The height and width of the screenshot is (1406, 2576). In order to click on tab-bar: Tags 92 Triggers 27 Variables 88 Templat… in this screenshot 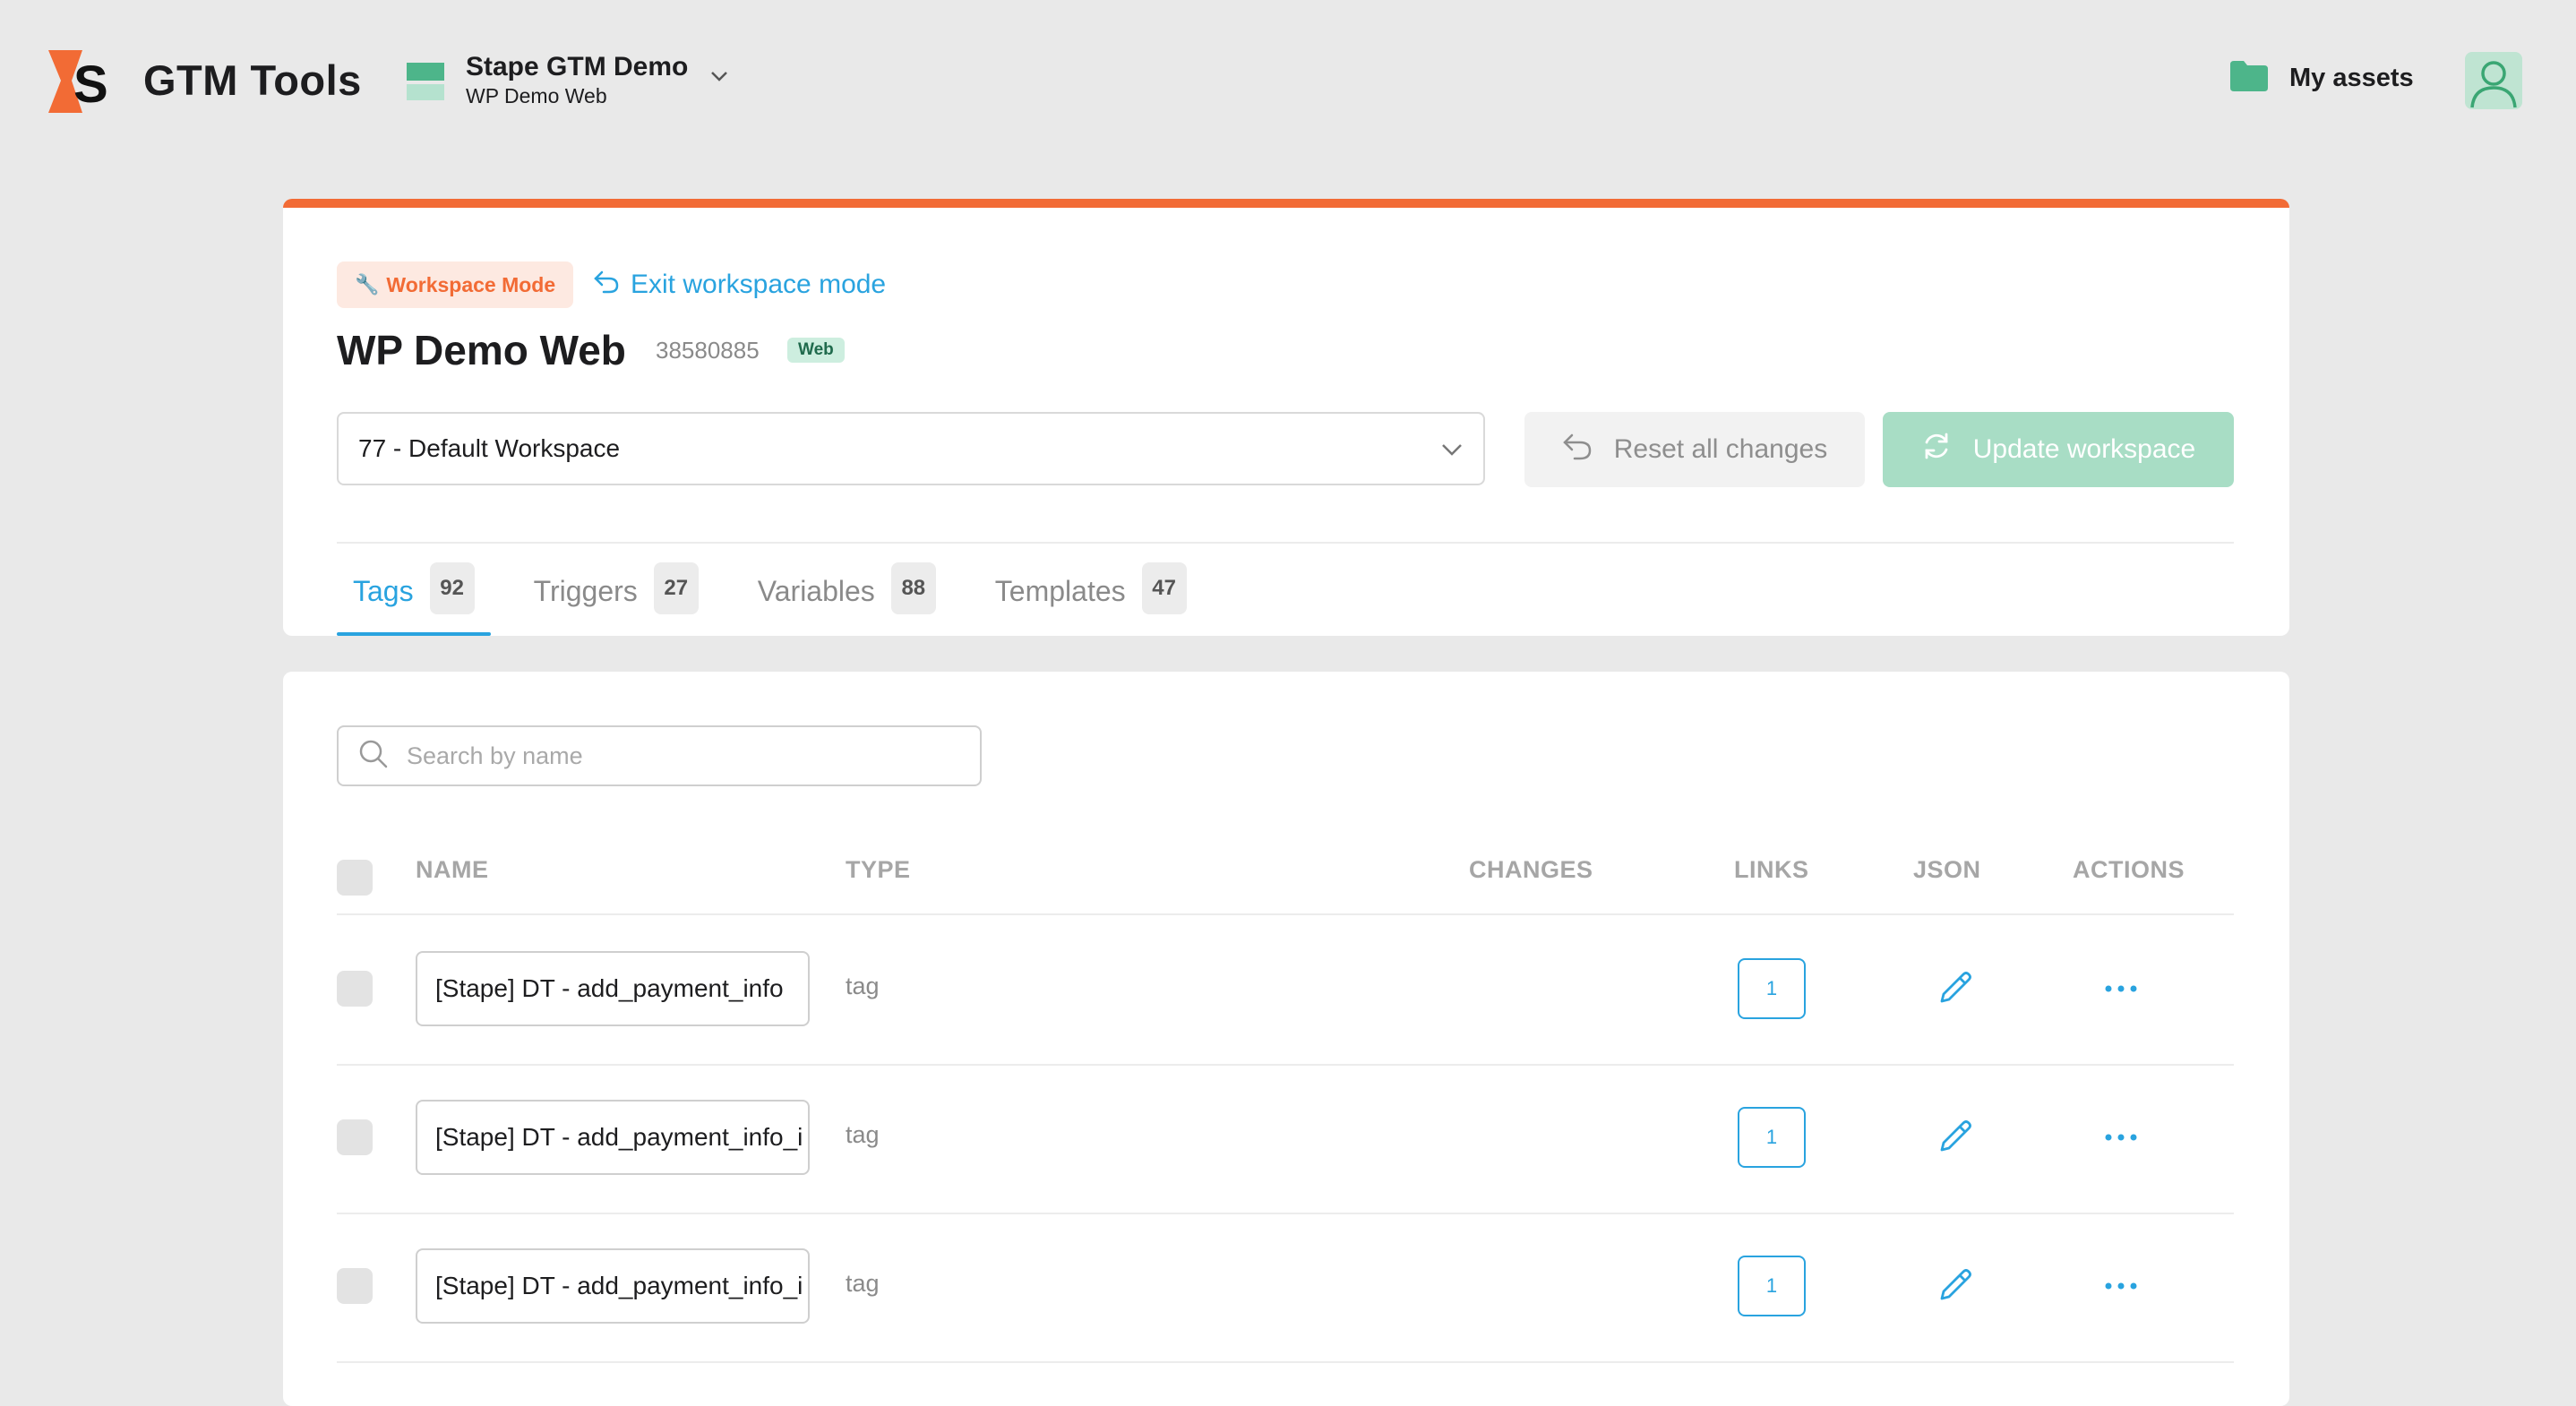, I will do `click(783, 597)`.